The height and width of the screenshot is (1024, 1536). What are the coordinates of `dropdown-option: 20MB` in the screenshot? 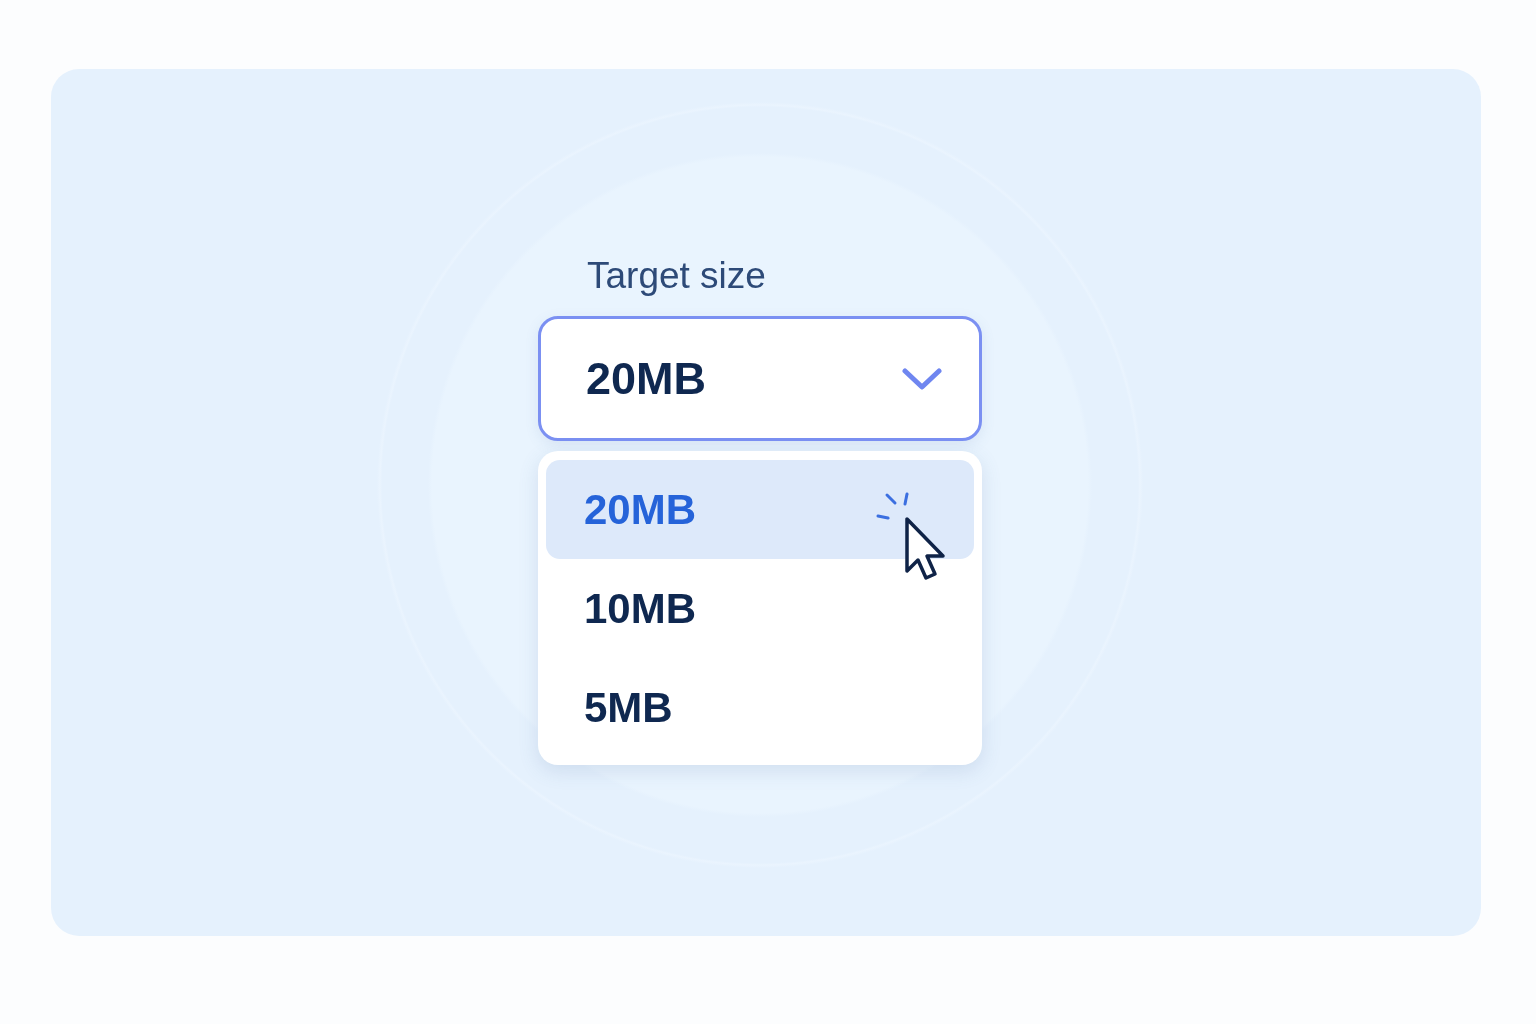 It's located at (760, 509).